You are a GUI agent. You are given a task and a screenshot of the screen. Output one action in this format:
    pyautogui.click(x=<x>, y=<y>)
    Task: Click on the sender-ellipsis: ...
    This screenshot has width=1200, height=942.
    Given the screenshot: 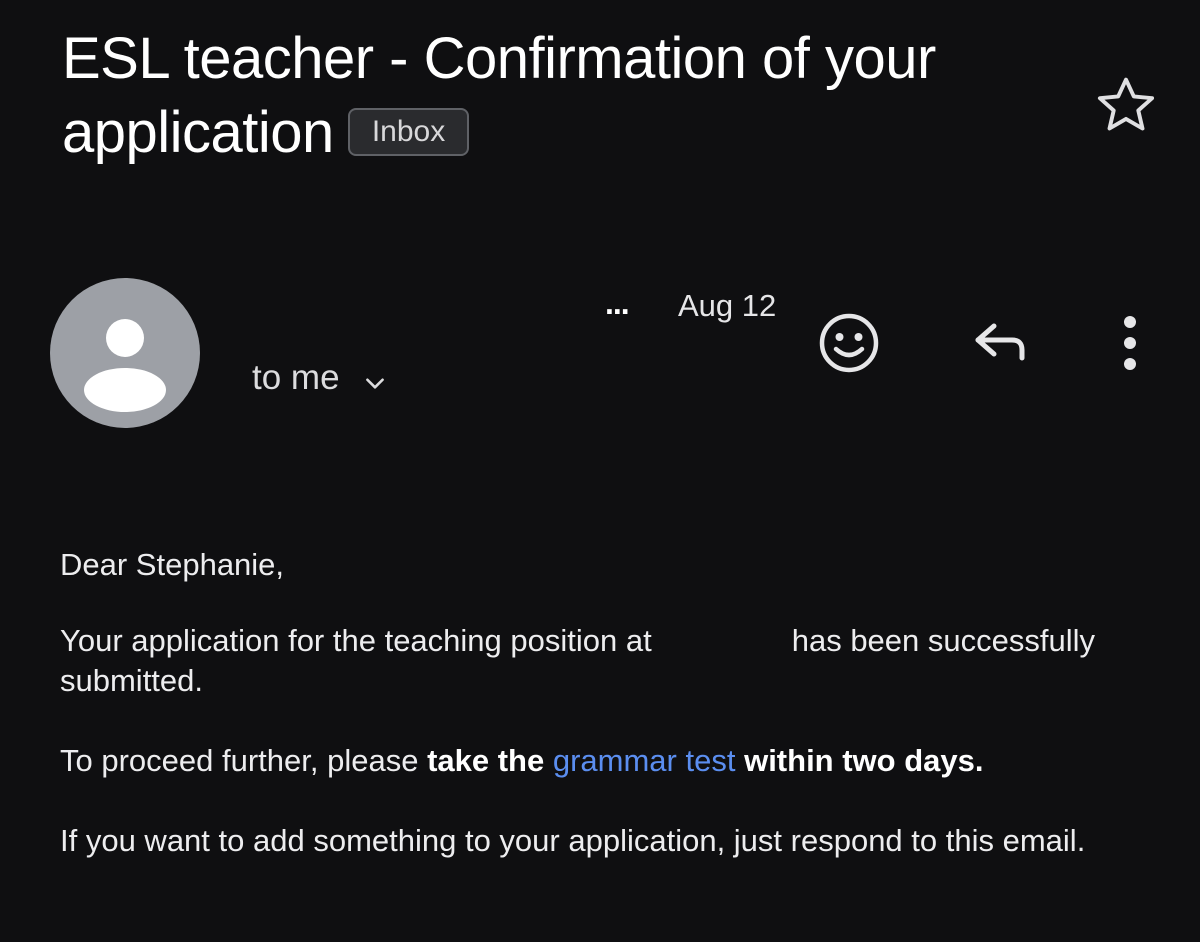 What is the action you would take?
    pyautogui.click(x=617, y=303)
    